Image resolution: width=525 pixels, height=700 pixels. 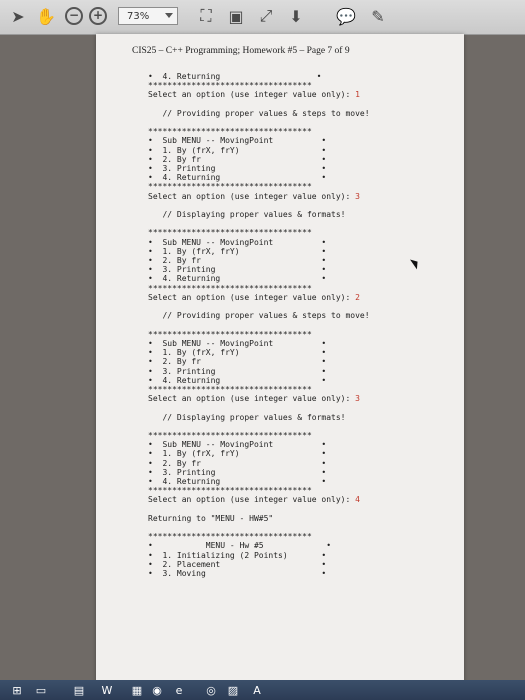 I want to click on console-line: • 3. Moving •, so click(x=298, y=573).